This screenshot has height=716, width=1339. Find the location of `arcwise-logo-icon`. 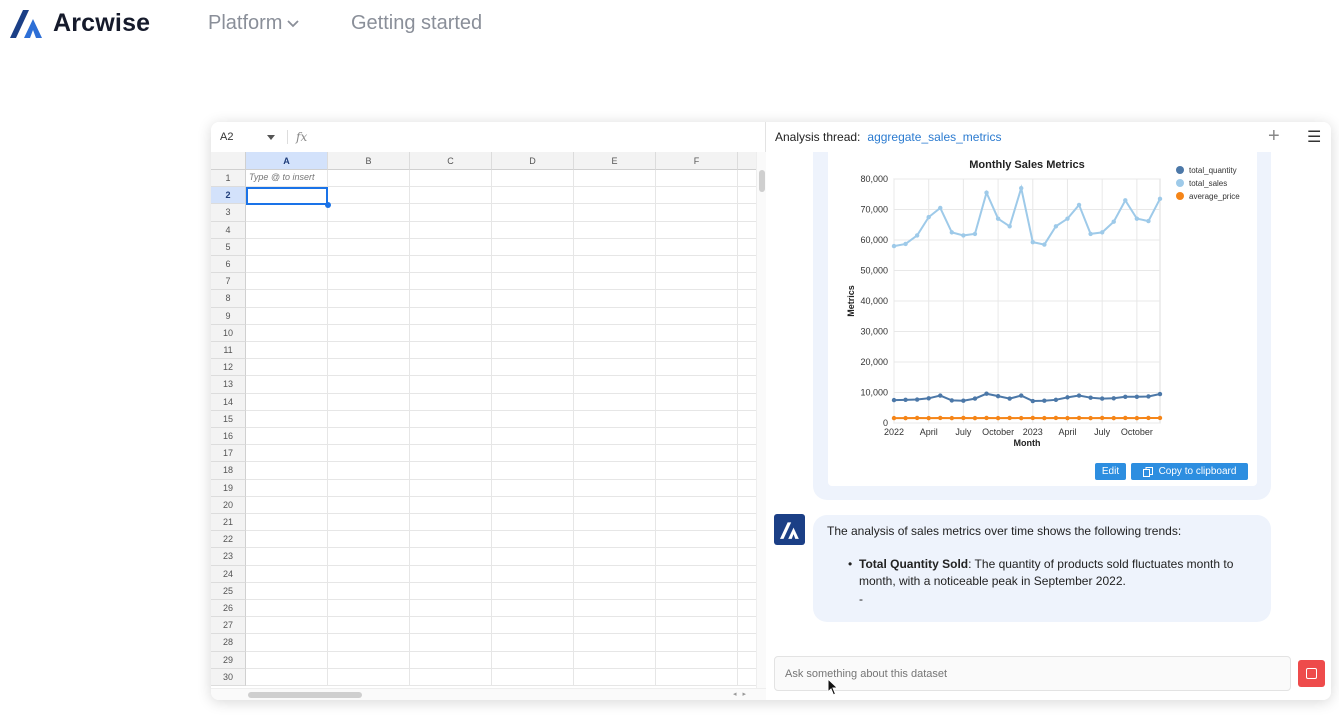

arcwise-logo-icon is located at coordinates (26, 24).